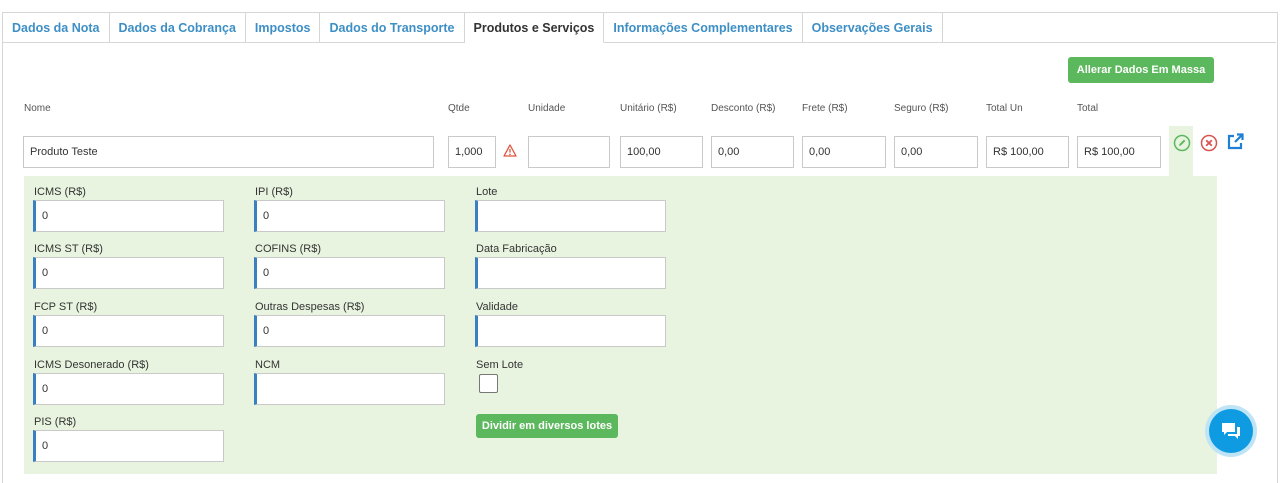 This screenshot has height=483, width=1286. I want to click on validade-input, so click(570, 331).